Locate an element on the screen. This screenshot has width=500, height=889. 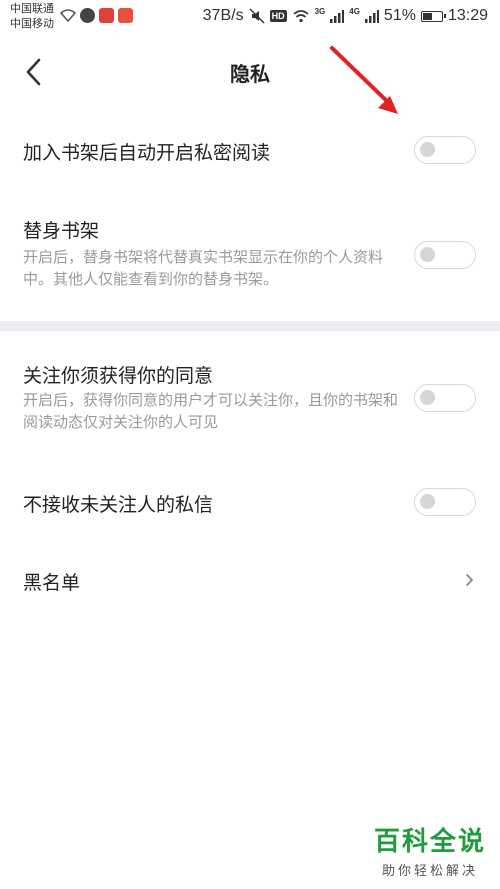
carrier-2: 中国移动 is located at coordinates (32, 24).